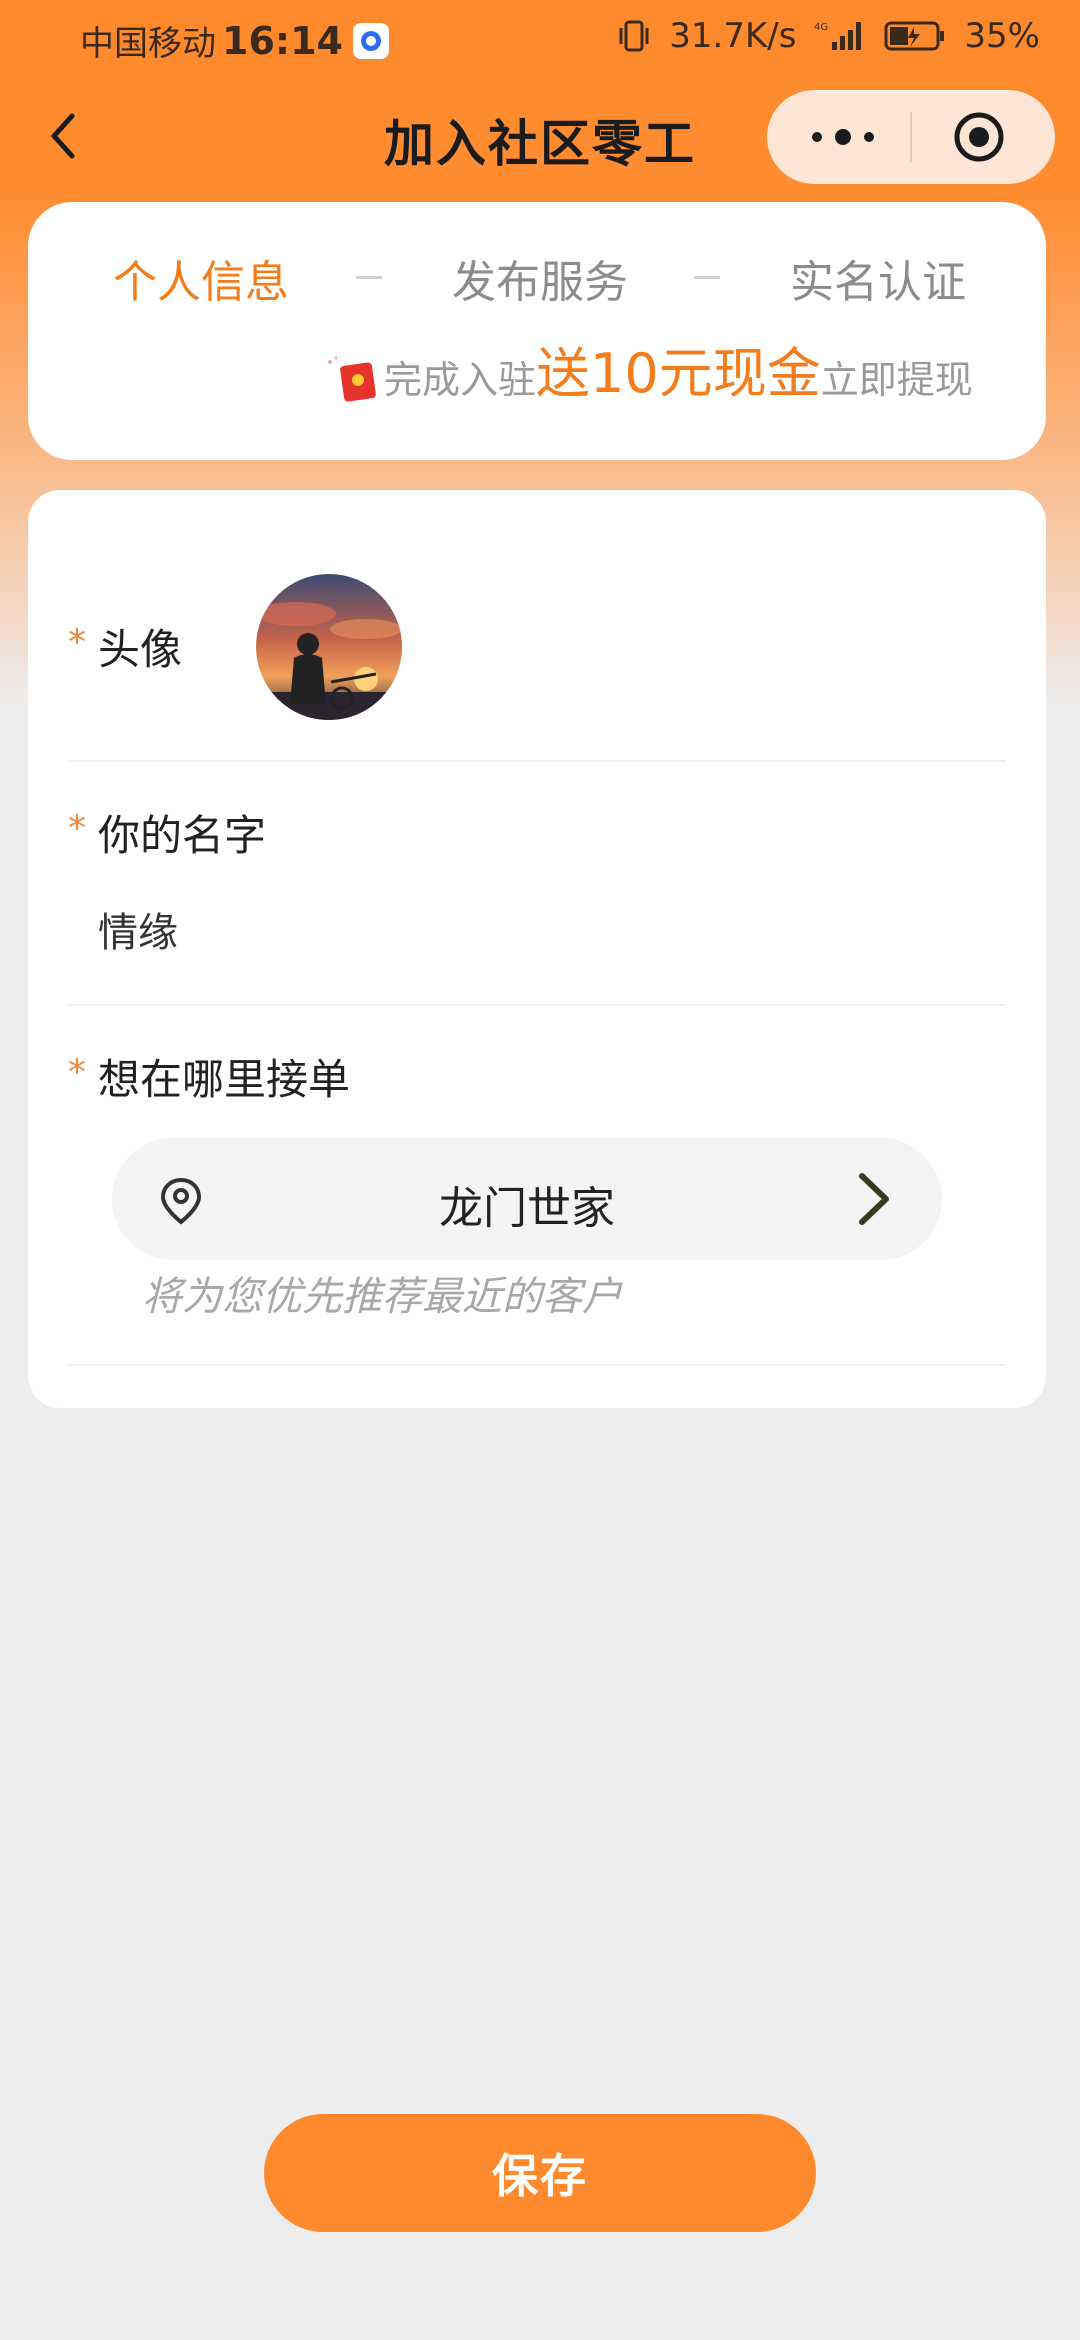 The width and height of the screenshot is (1080, 2340). I want to click on step-real-name-auth: 实名认证, so click(878, 278).